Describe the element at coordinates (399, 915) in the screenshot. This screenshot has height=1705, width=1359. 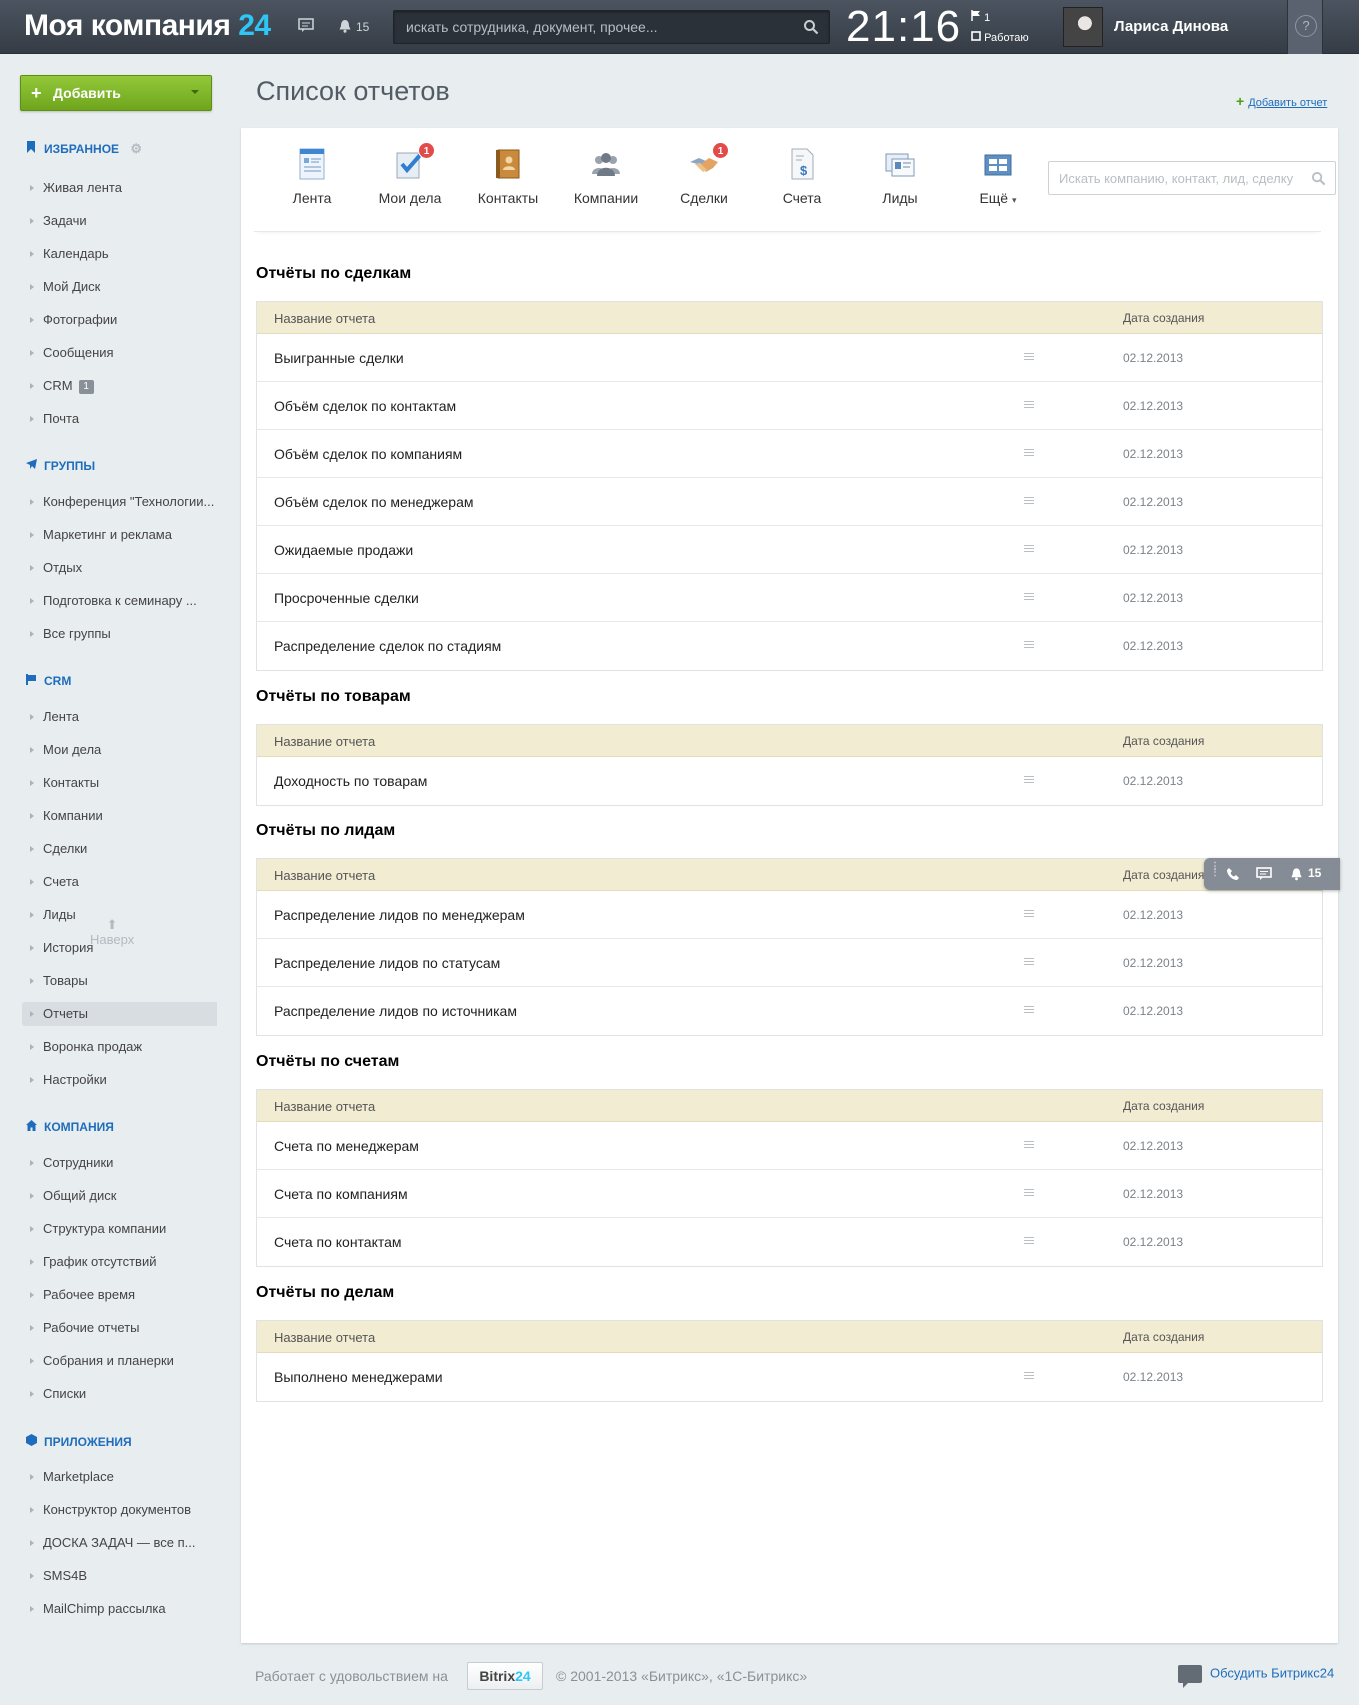
I see `report-name-link: Распределение лидов по менеджерам` at that location.